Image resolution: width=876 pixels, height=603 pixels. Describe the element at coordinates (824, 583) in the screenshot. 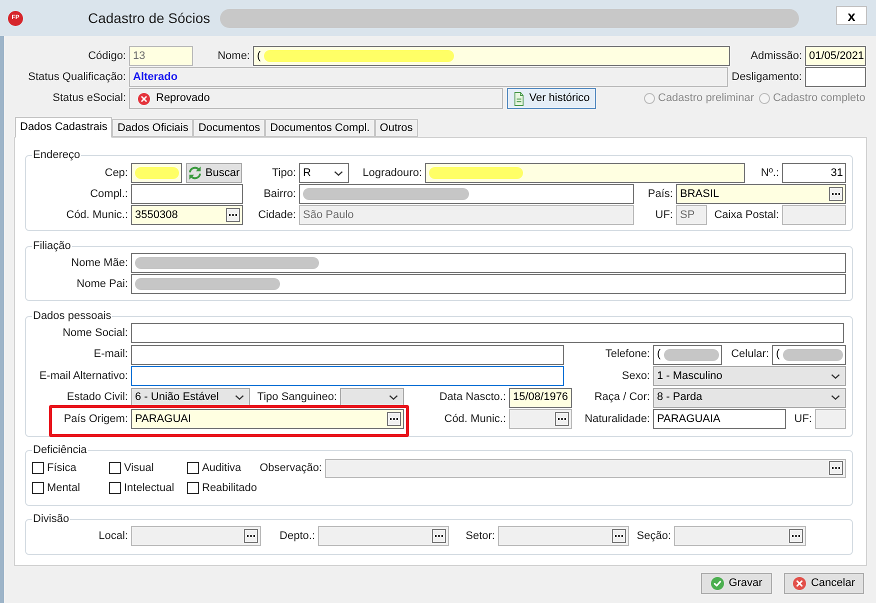

I see `cancel-button: Cancelar` at that location.